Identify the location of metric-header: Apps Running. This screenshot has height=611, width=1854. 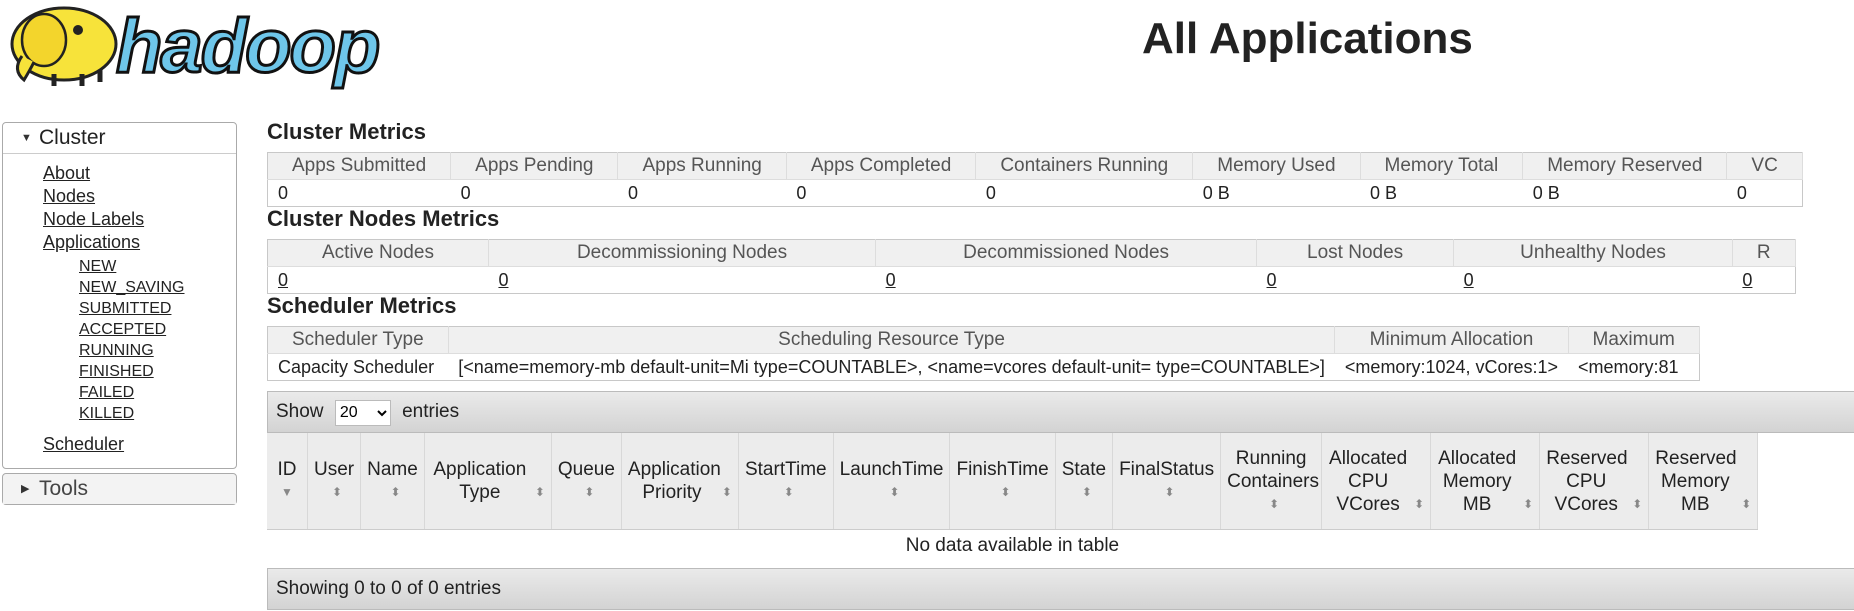
(702, 166).